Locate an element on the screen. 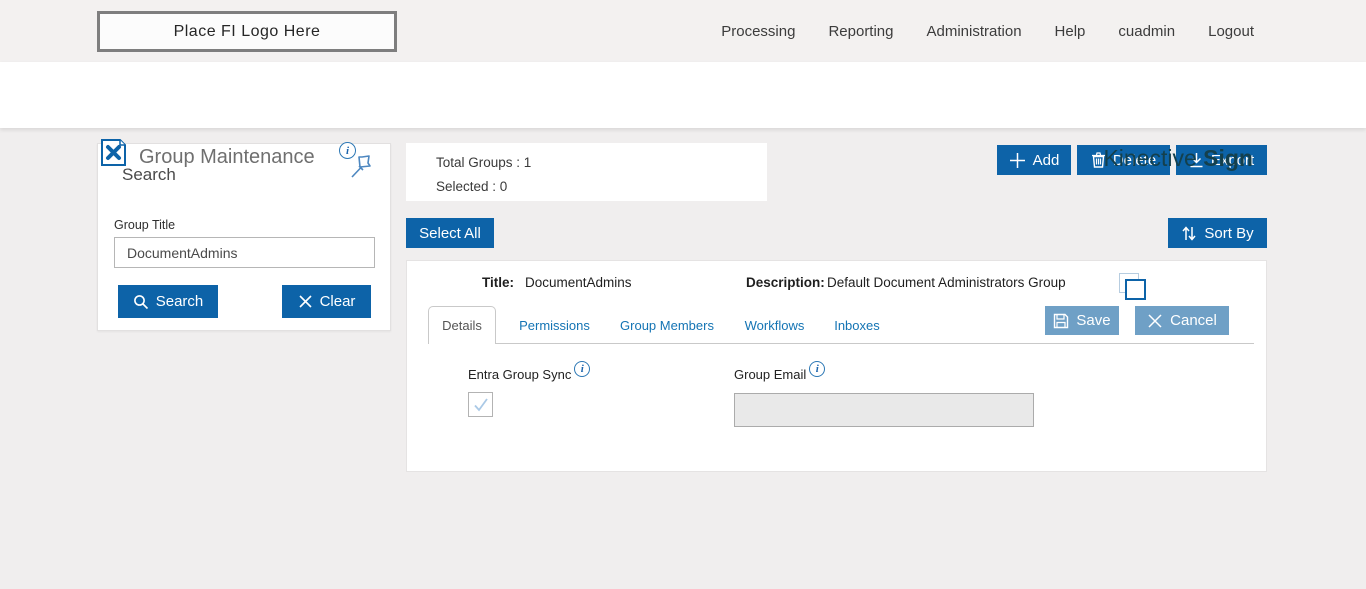 This screenshot has width=1366, height=589. clear-button: Clear is located at coordinates (326, 301).